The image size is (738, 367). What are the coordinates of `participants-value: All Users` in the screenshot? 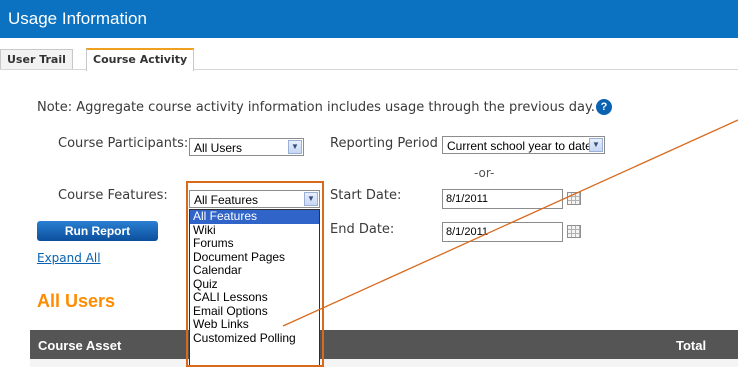 It's located at (218, 148).